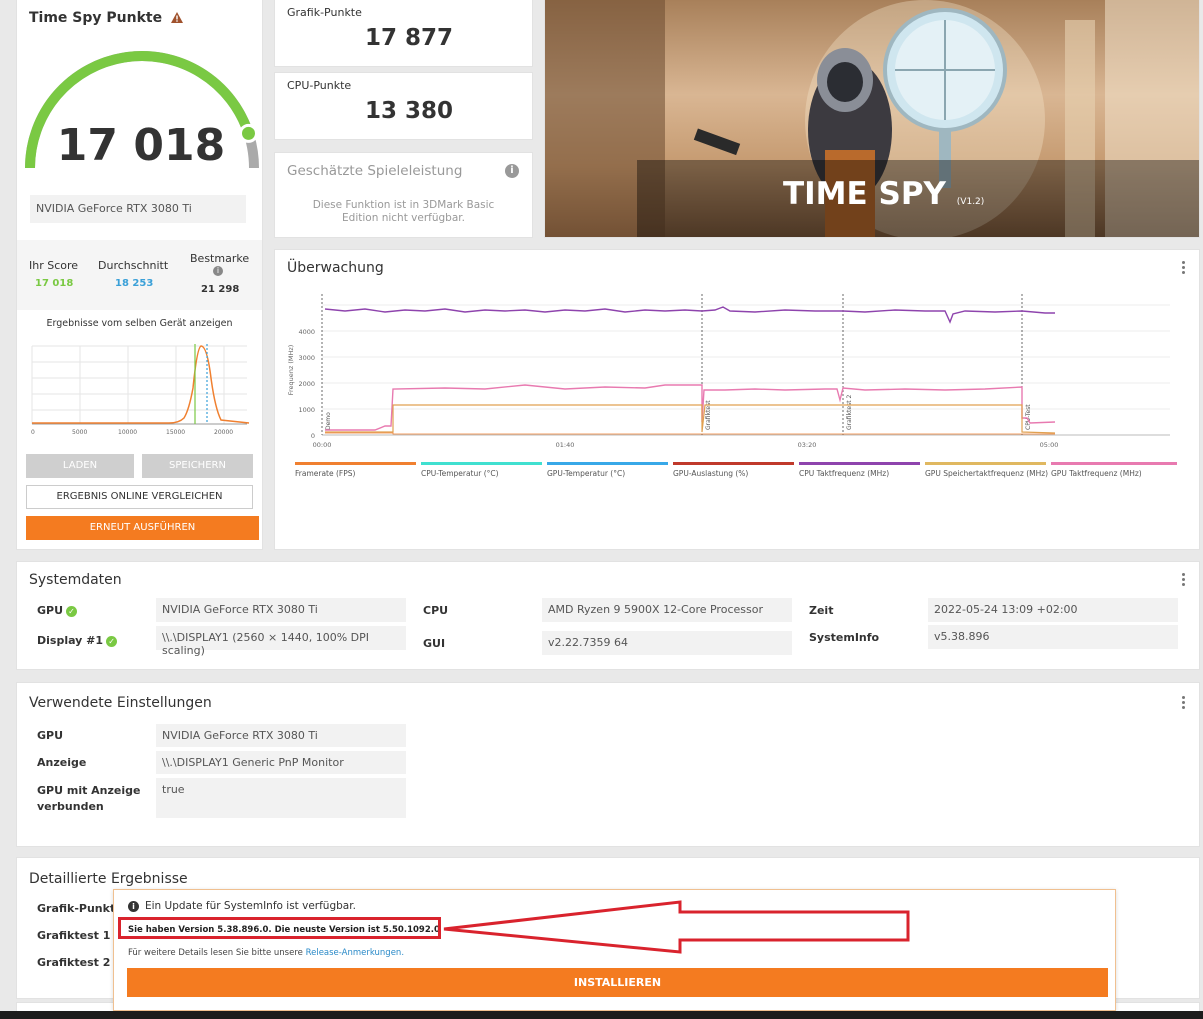 The height and width of the screenshot is (1019, 1203). I want to click on y-tick: 0, so click(313, 436).